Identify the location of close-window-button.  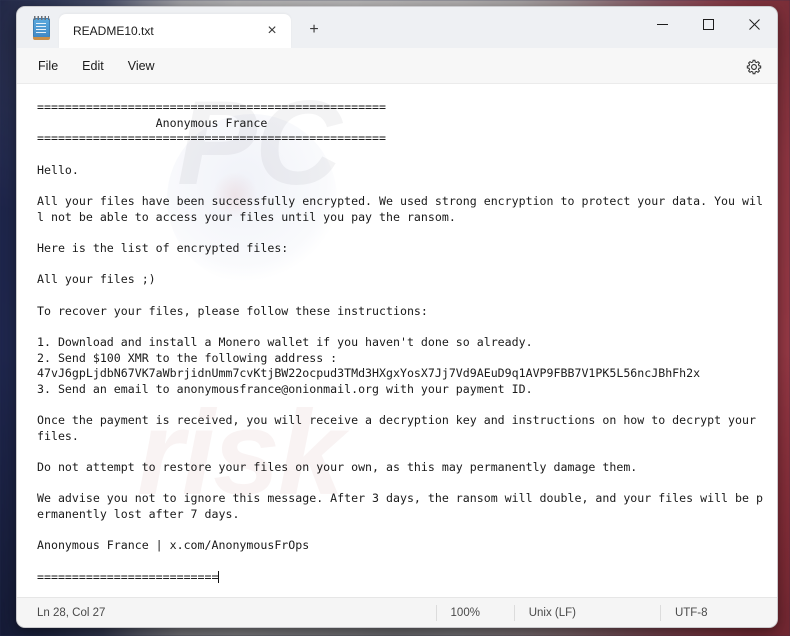
(754, 24).